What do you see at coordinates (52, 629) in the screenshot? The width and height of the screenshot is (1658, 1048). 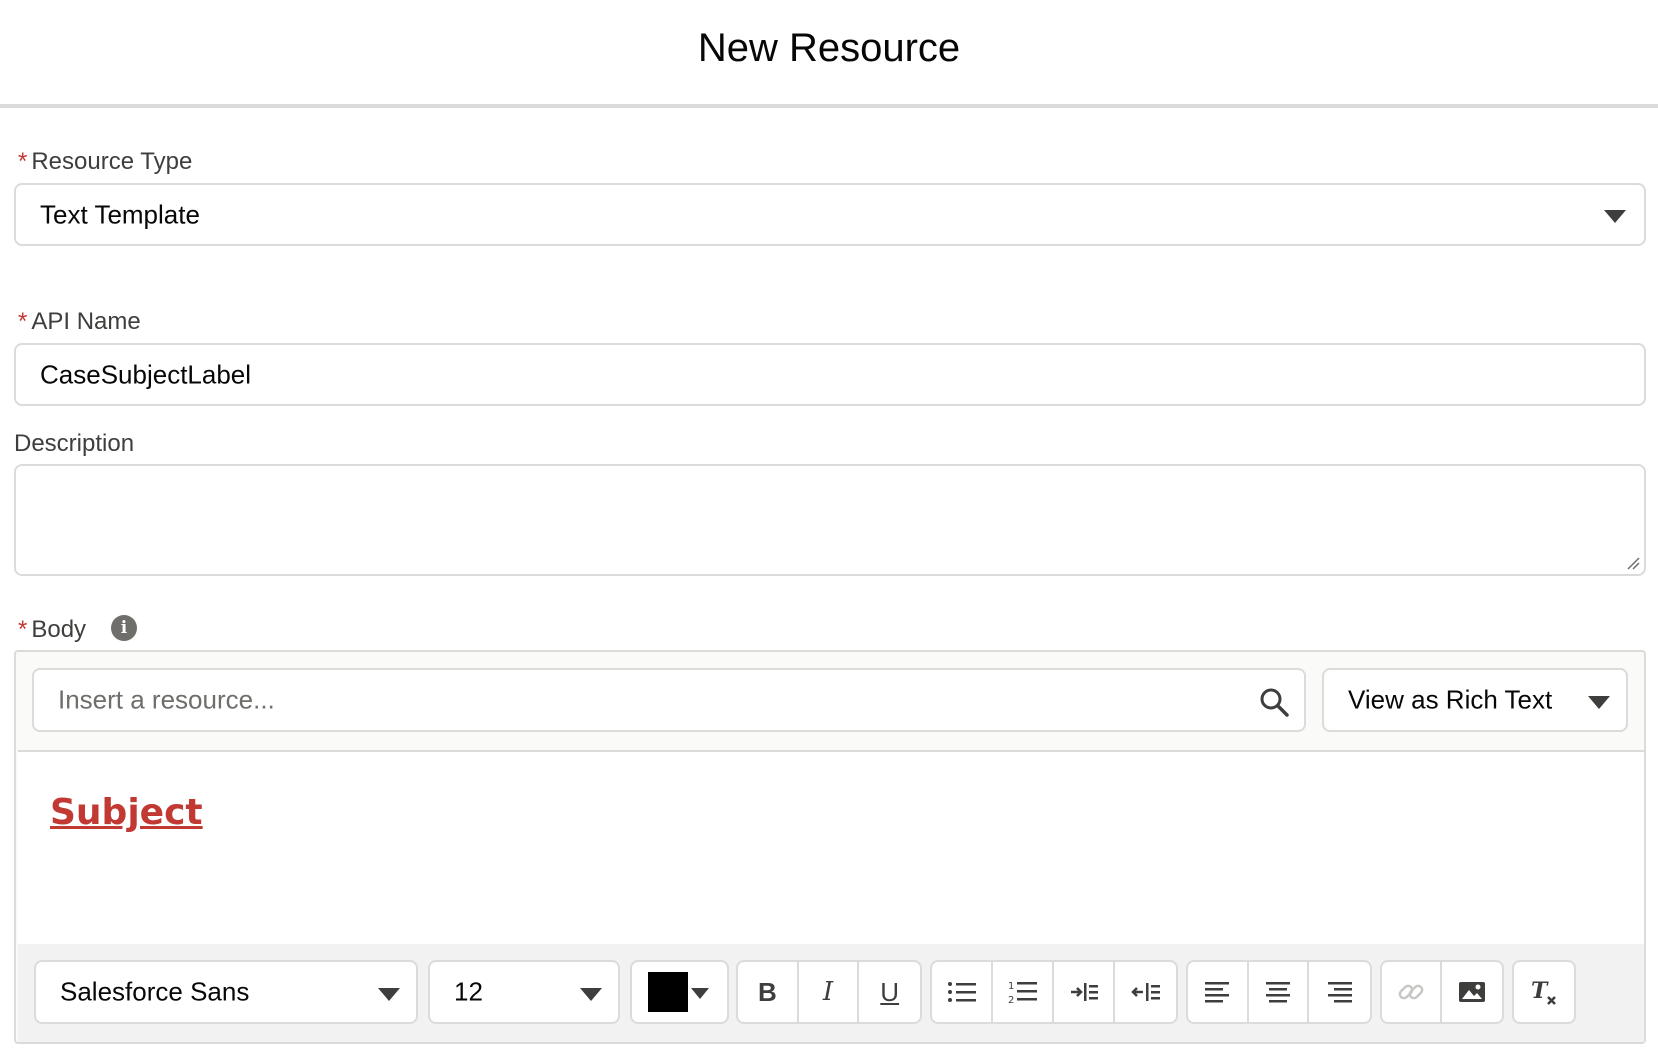 I see `body-label: * Body` at bounding box center [52, 629].